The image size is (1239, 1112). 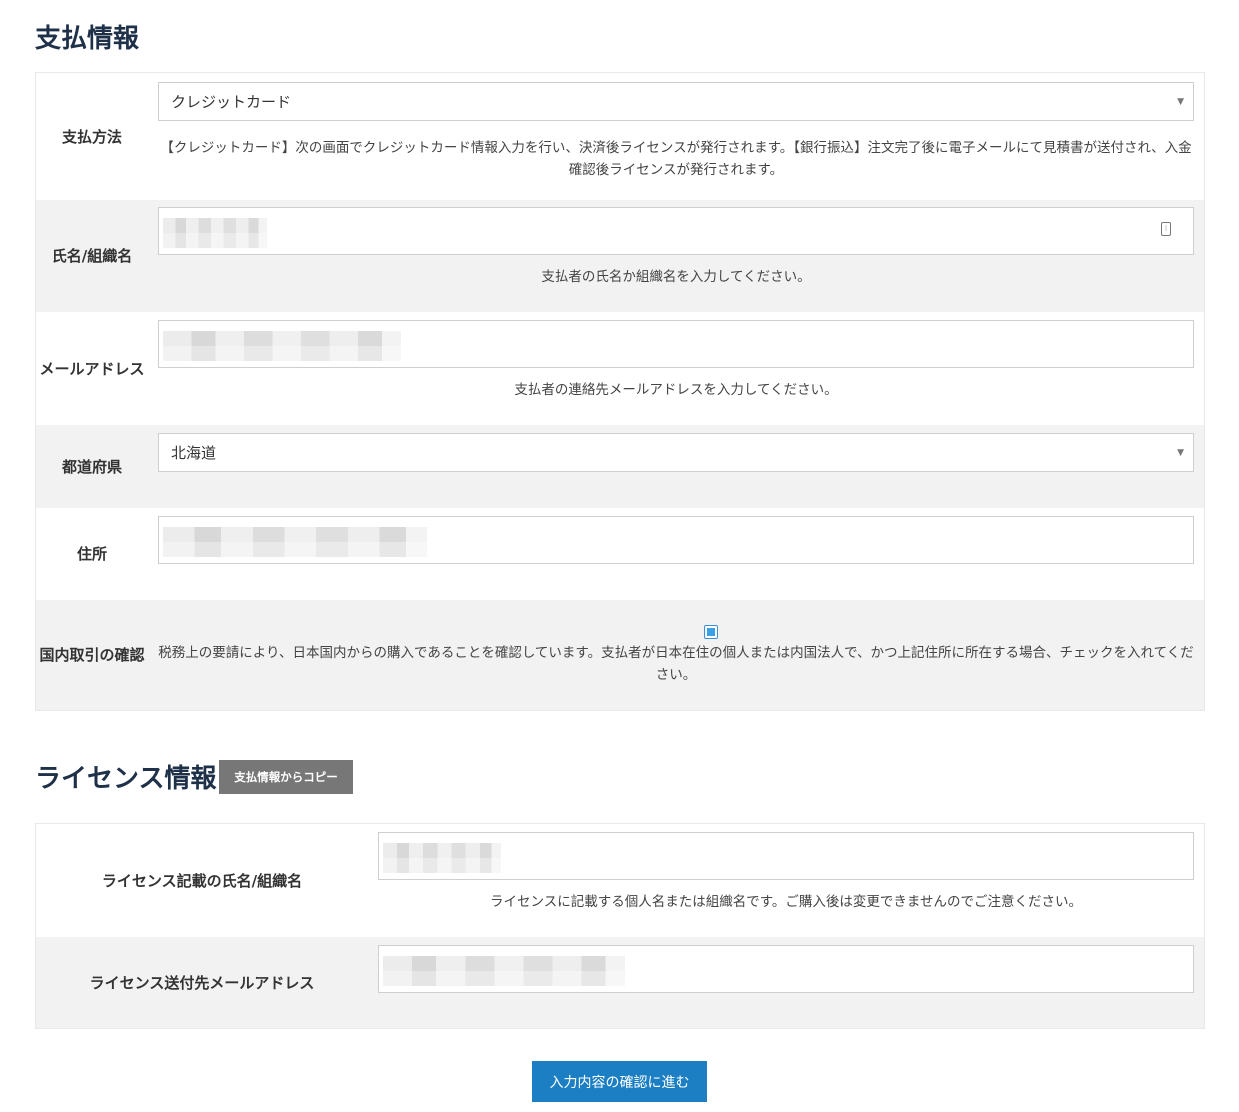 What do you see at coordinates (1166, 229) in the screenshot?
I see `contact-card-icon: ⁝` at bounding box center [1166, 229].